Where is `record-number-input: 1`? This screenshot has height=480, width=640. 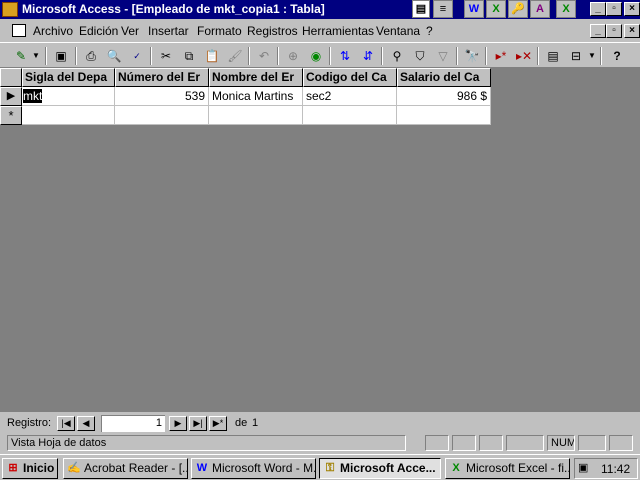
record-number-input: 1 is located at coordinates (133, 423).